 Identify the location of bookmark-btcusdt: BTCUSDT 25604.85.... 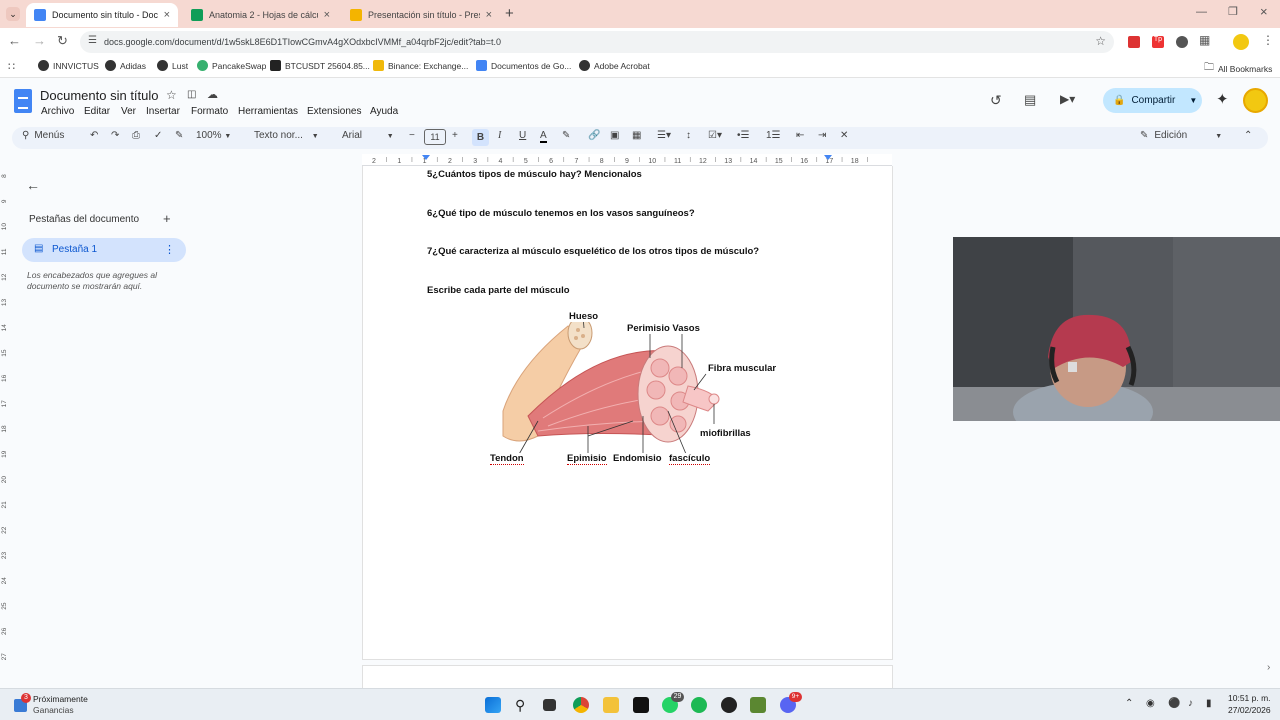
(320, 65).